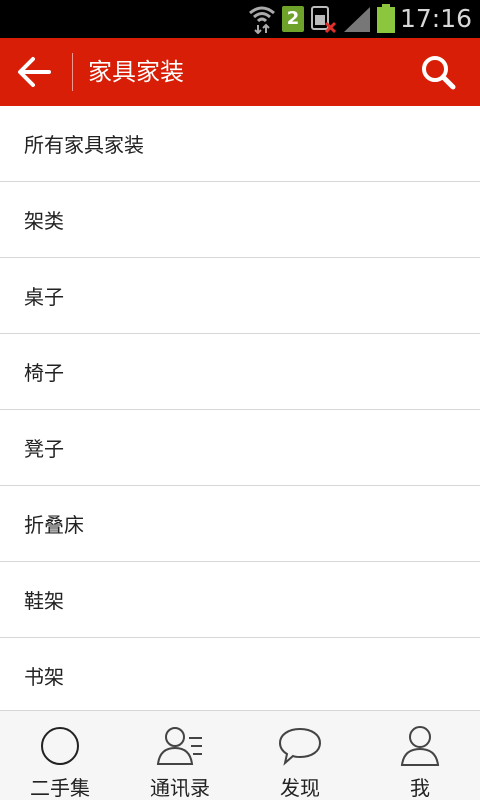 The height and width of the screenshot is (800, 480). What do you see at coordinates (300, 745) in the screenshot?
I see `chat-bubble-icon` at bounding box center [300, 745].